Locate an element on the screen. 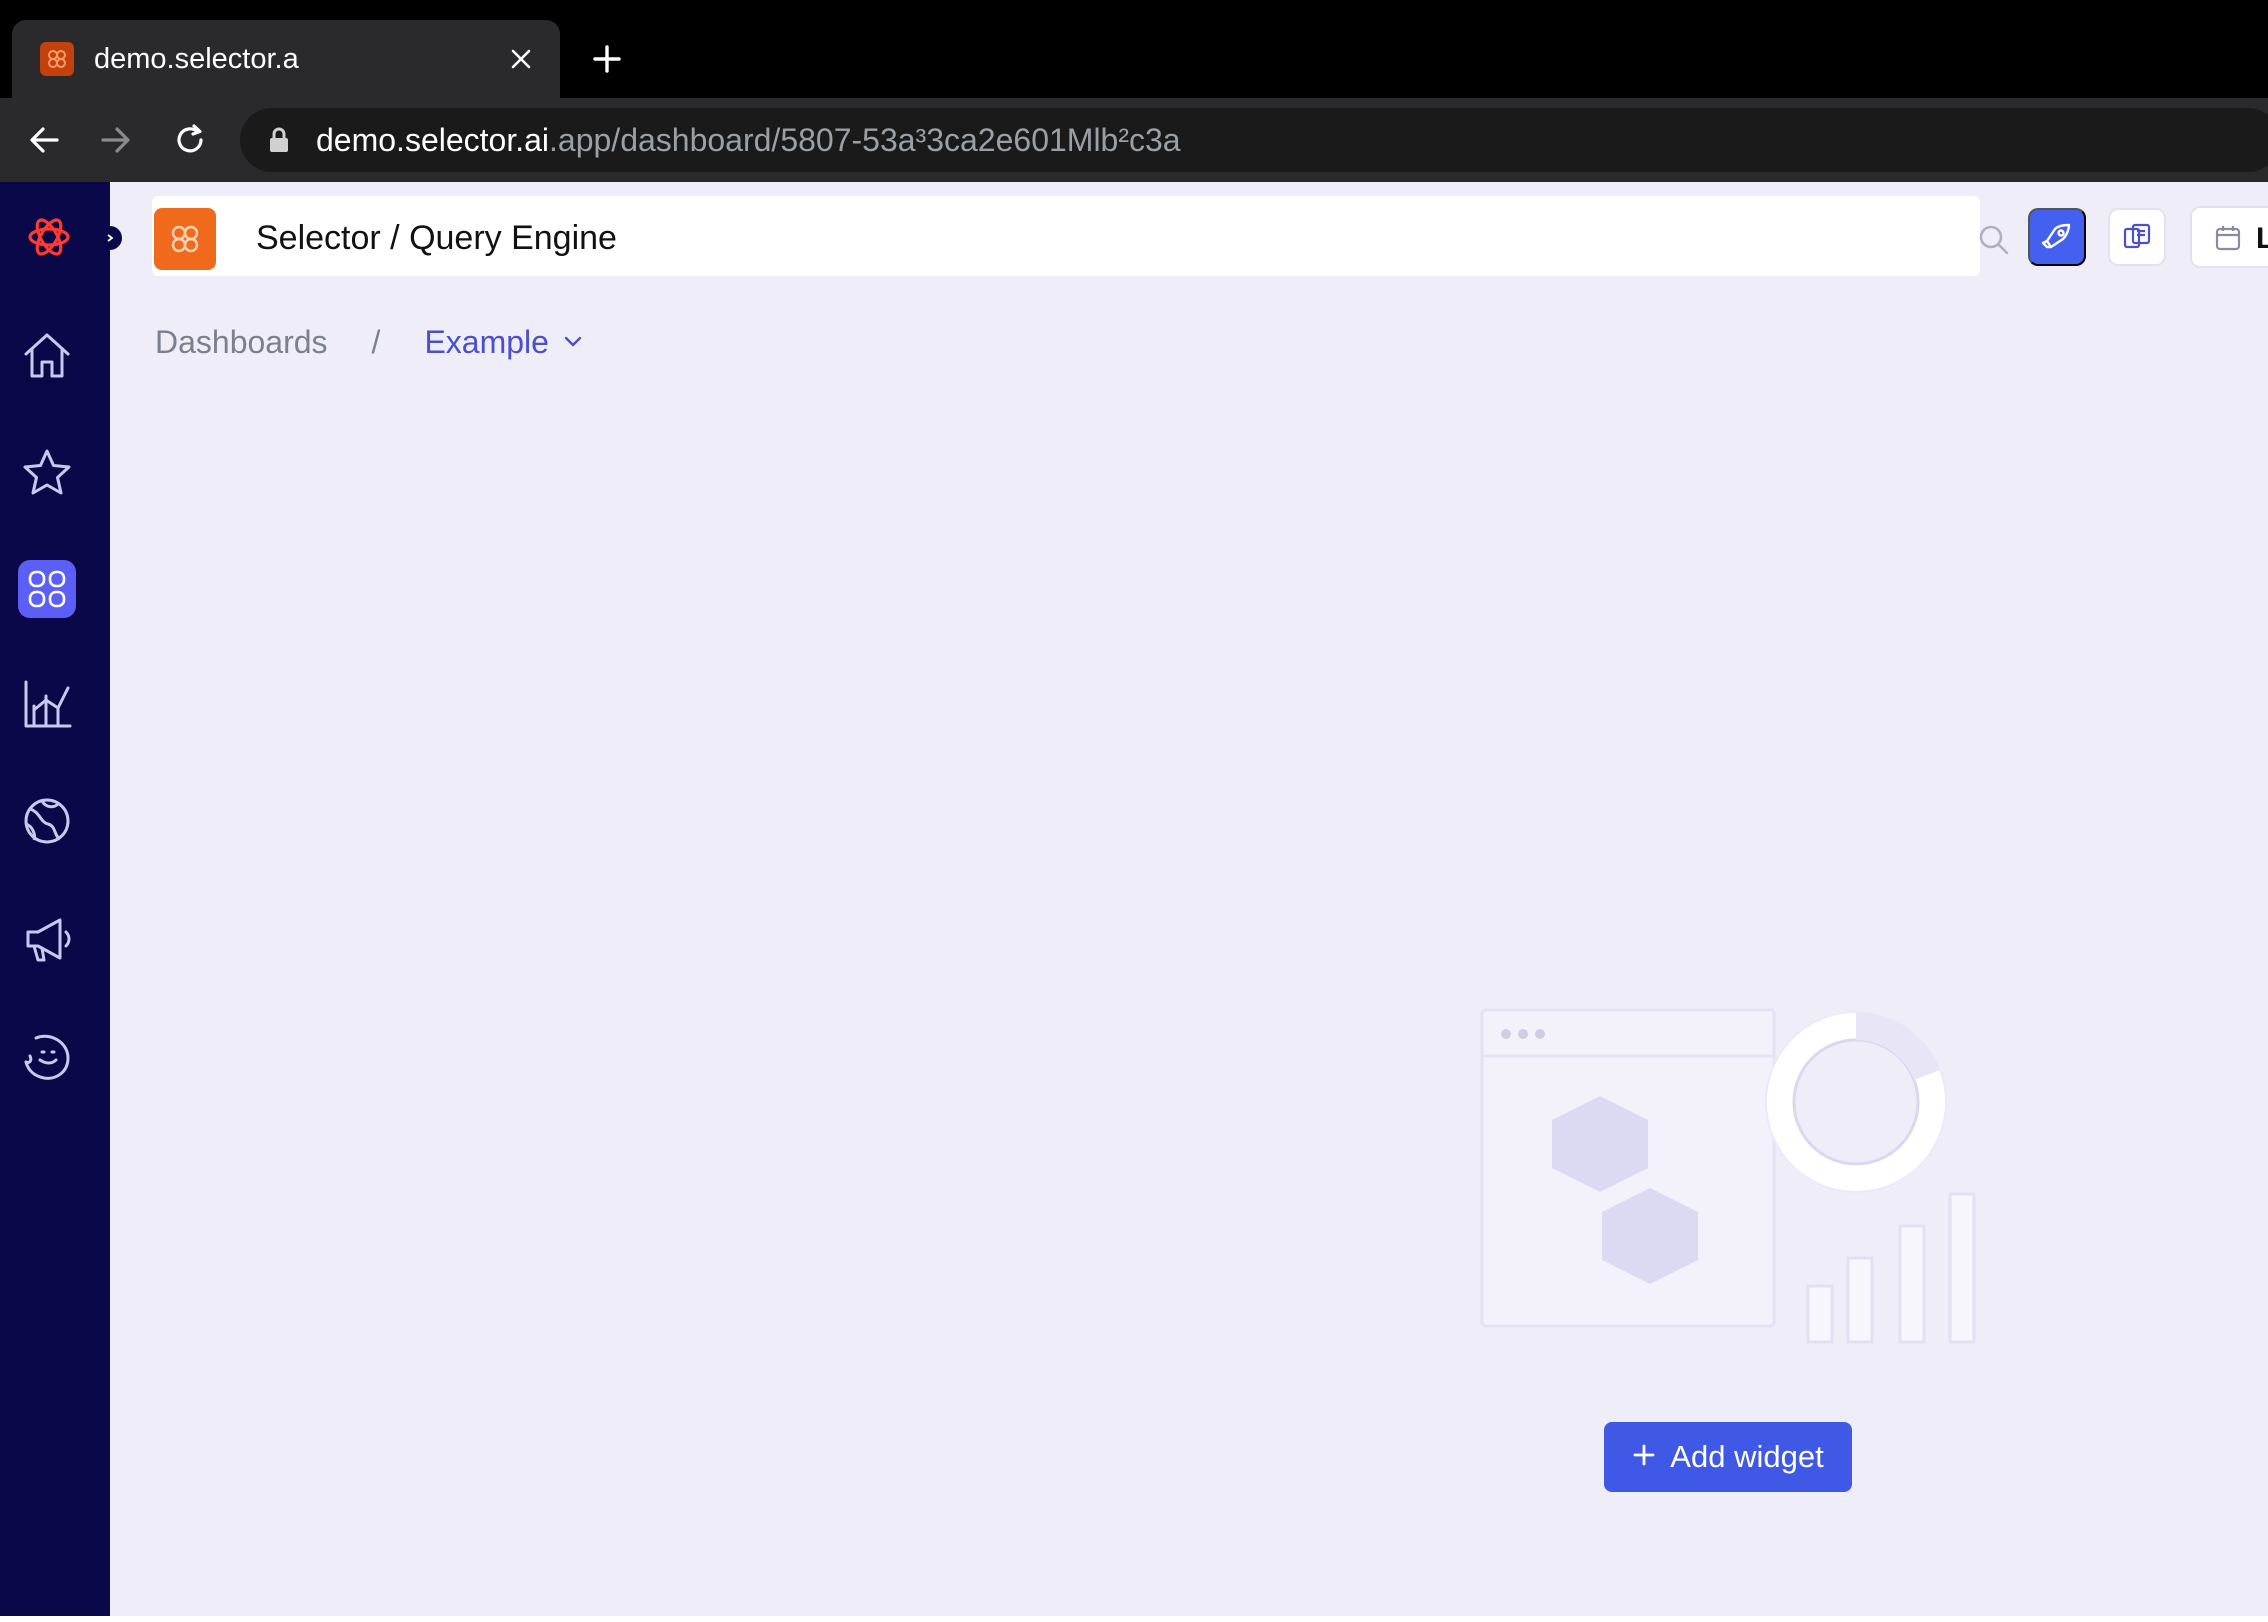  plus-icon is located at coordinates (1644, 1457).